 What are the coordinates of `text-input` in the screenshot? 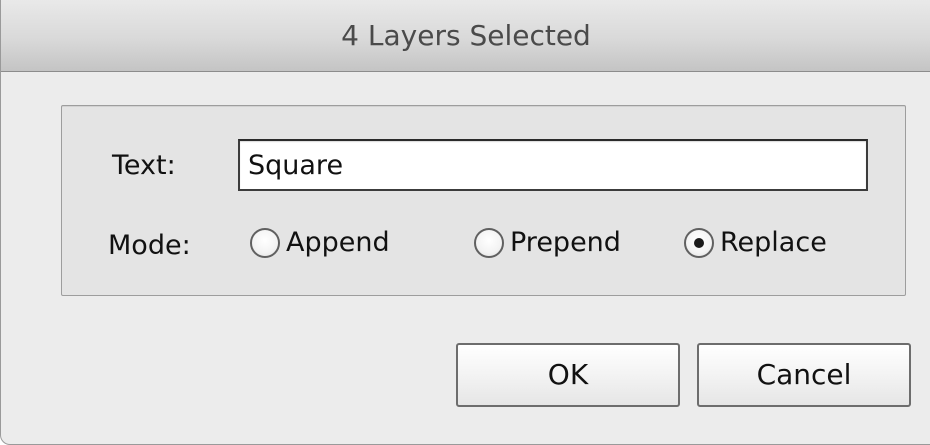 It's located at (553, 165).